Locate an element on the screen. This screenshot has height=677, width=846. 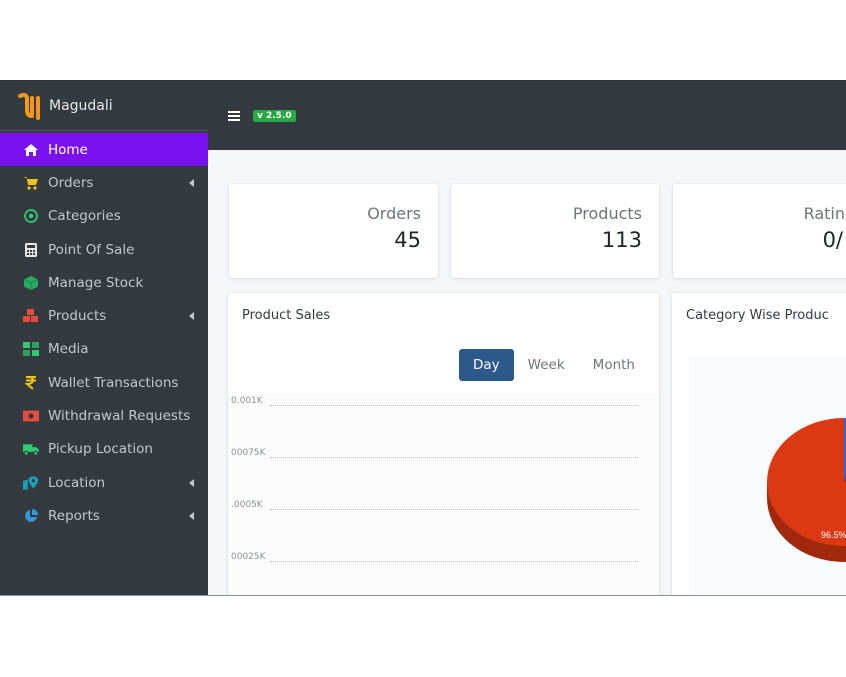
map-marker-icon is located at coordinates (31, 483).